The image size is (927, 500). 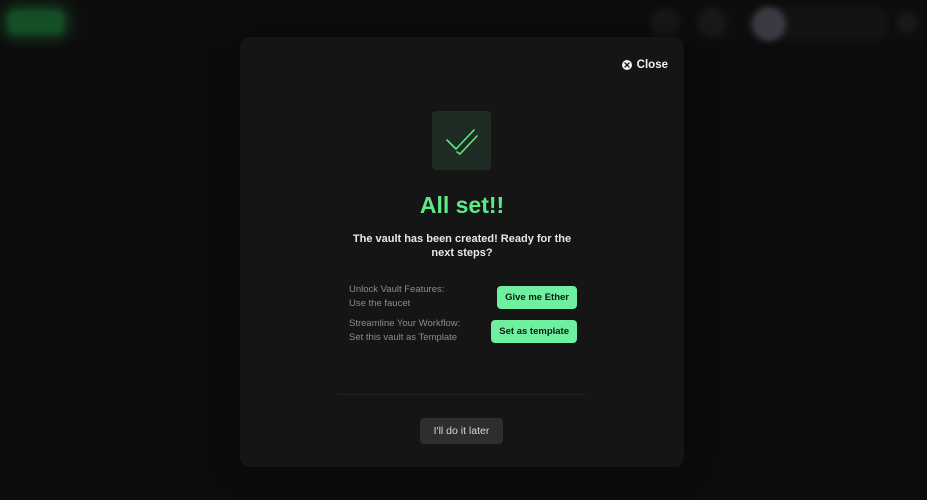 I want to click on close-circle-icon, so click(x=626, y=65).